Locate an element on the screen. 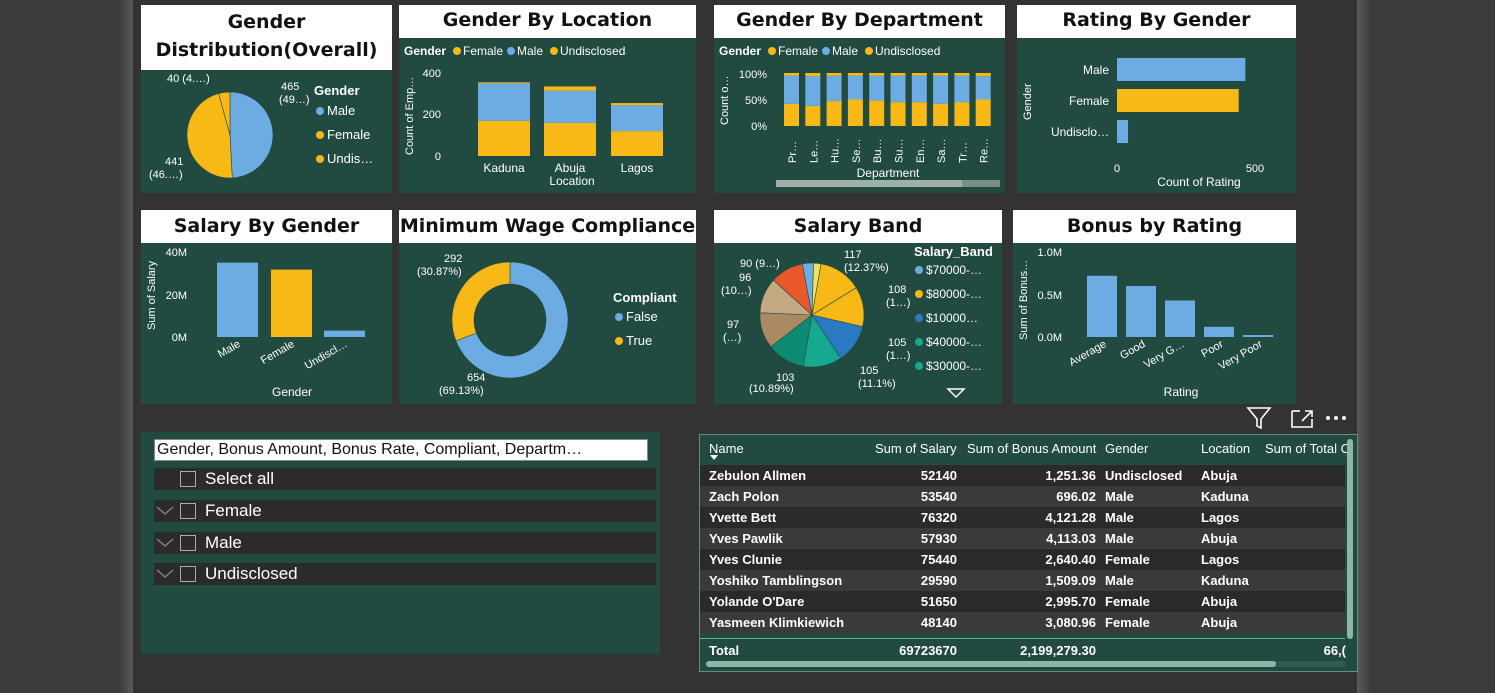 The height and width of the screenshot is (693, 1495). sort-desc-icon is located at coordinates (714, 457).